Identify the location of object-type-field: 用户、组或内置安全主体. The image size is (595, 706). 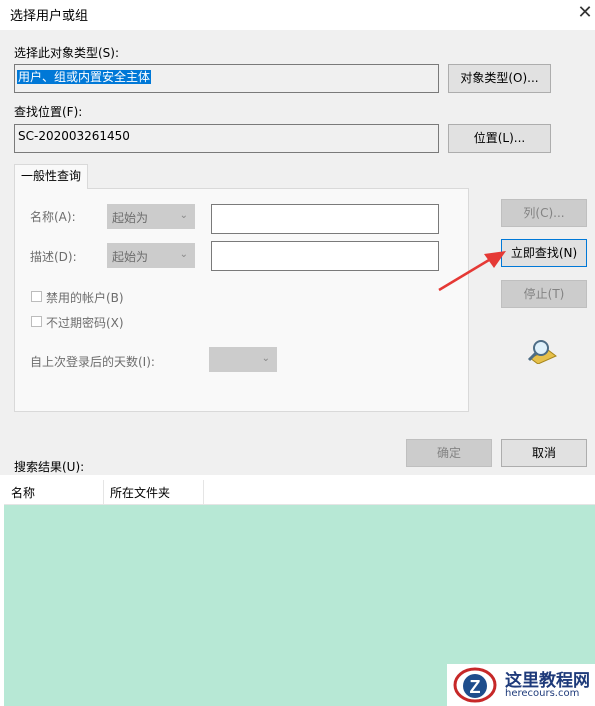
(226, 78).